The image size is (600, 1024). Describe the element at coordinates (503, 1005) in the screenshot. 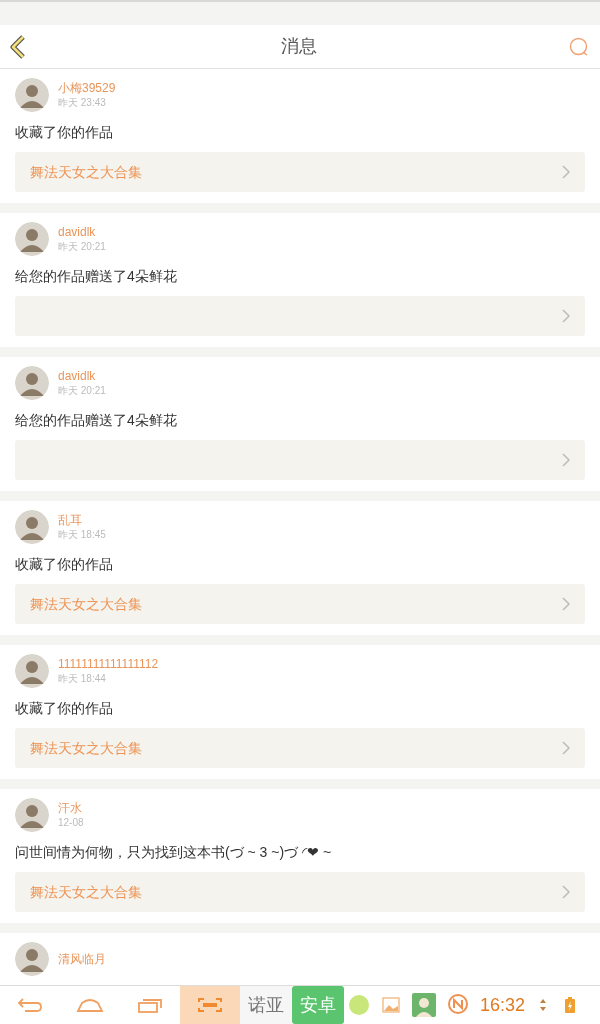

I see `clock: 16:32` at that location.